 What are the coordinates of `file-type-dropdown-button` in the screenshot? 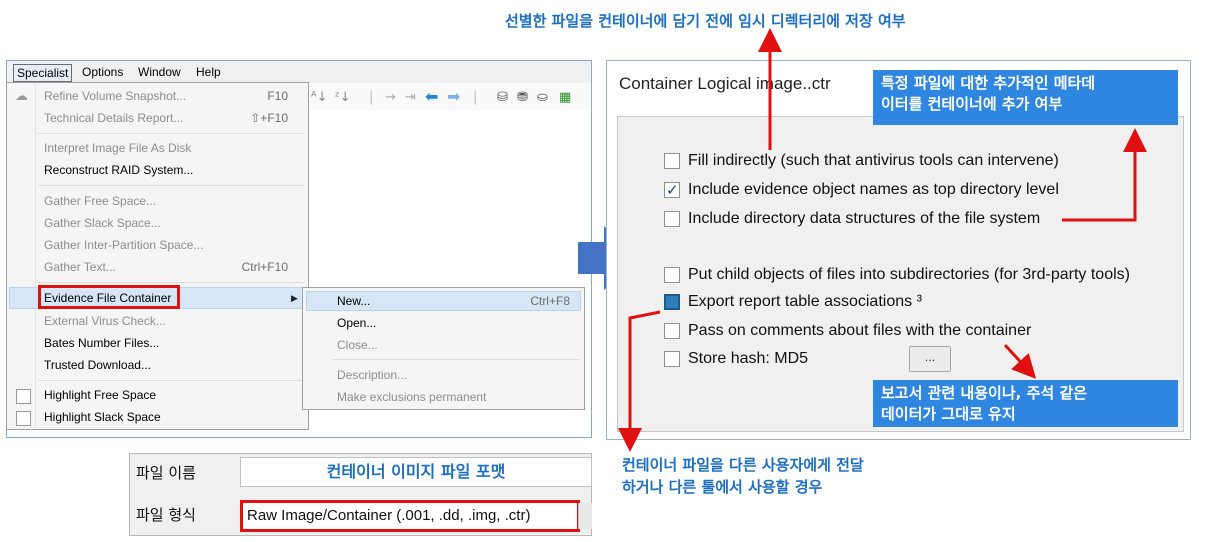 It's located at (585, 516).